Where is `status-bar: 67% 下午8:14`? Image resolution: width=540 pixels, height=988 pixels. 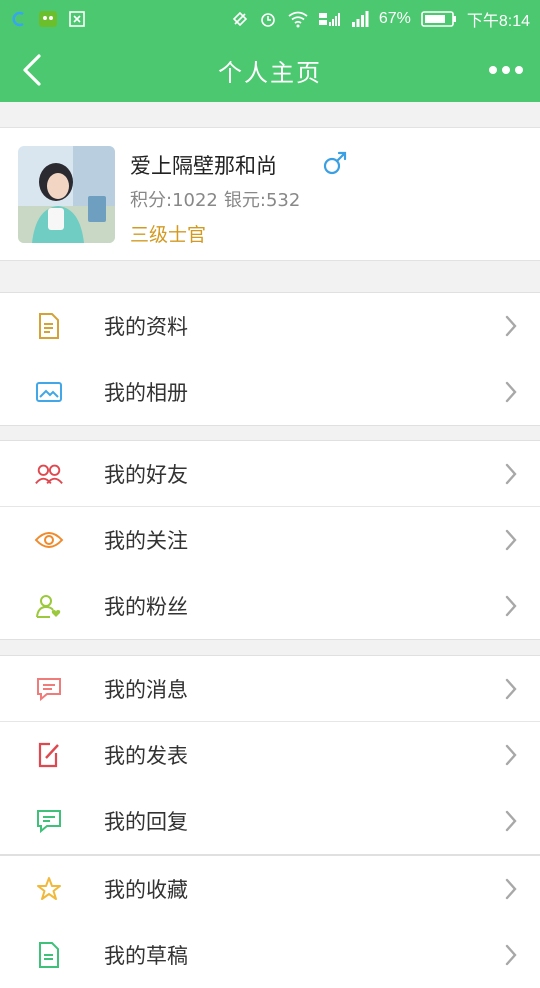
status-bar: 67% 下午8:14 is located at coordinates (270, 19).